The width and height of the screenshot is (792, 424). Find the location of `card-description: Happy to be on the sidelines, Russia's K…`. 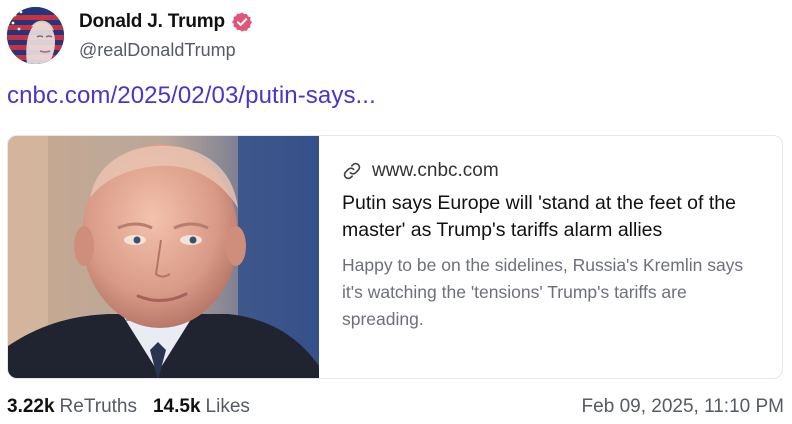

card-description: Happy to be on the sidelines, Russia's K… is located at coordinates (543, 292).